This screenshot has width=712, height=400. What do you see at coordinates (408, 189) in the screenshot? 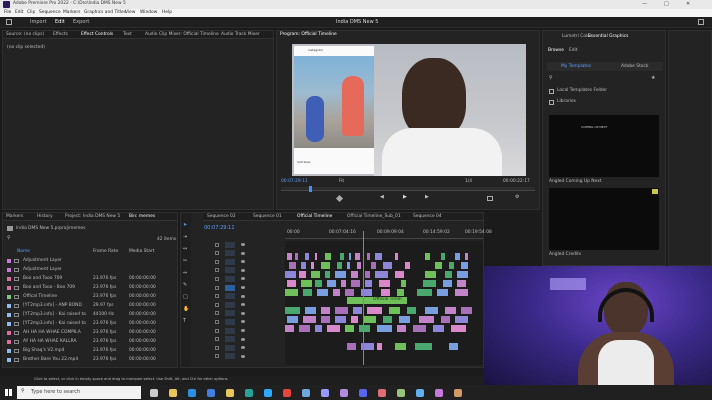
I see `playhead-scrubber` at bounding box center [408, 189].